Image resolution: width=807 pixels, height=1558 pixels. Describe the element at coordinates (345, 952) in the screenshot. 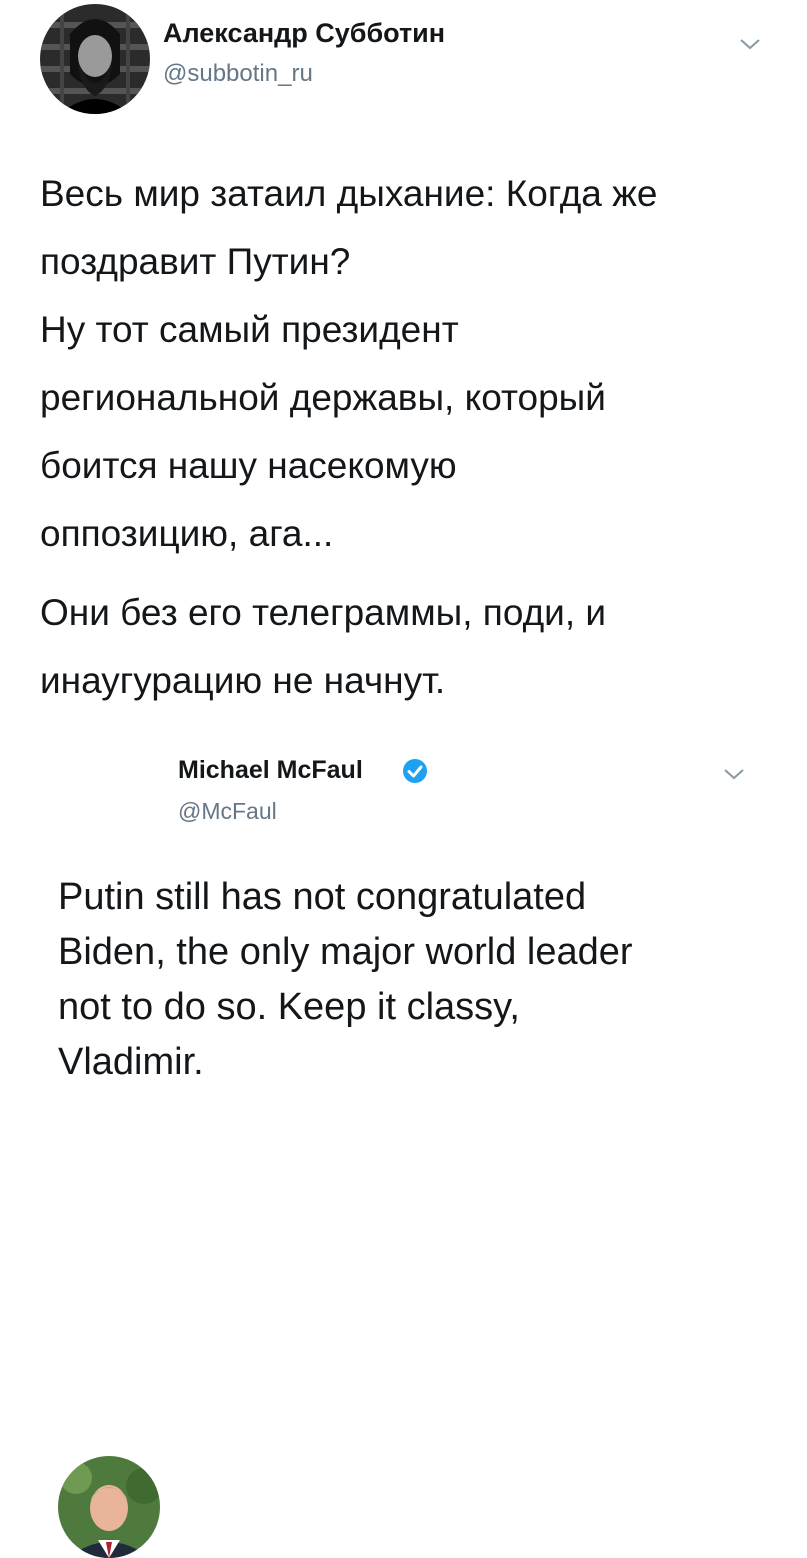

I see `tweet-text-line: Biden, the only major world leader` at that location.